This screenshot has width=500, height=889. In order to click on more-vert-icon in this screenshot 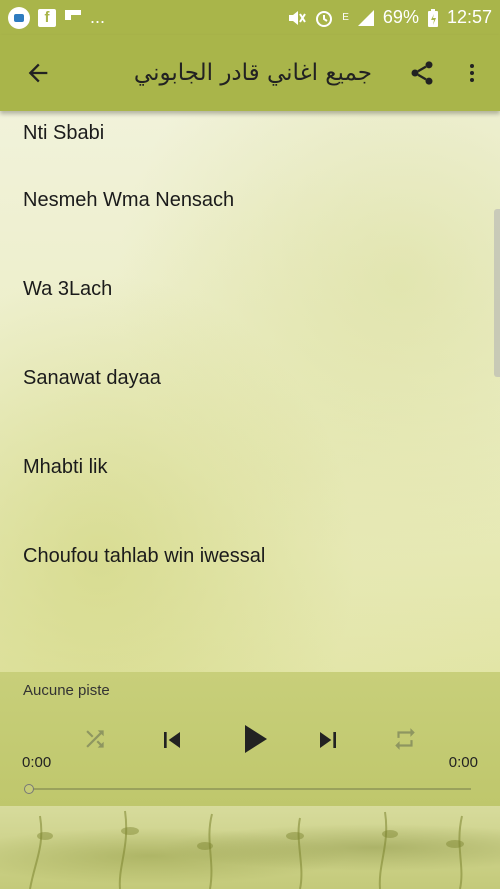, I will do `click(472, 73)`.